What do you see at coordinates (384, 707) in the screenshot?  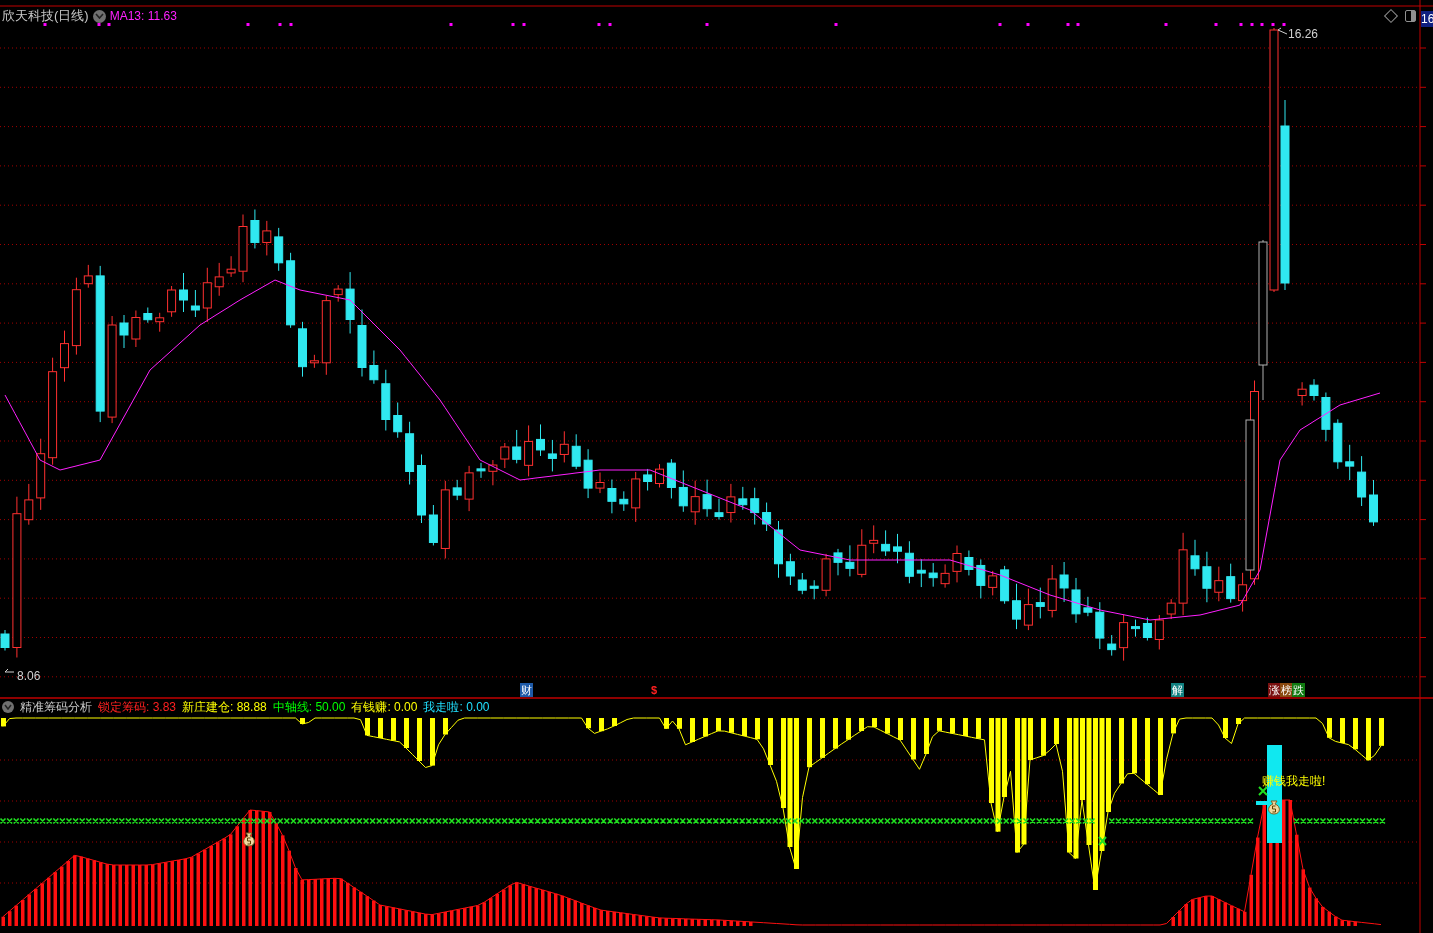 I see `indicator-value: 有钱赚: 0.00` at bounding box center [384, 707].